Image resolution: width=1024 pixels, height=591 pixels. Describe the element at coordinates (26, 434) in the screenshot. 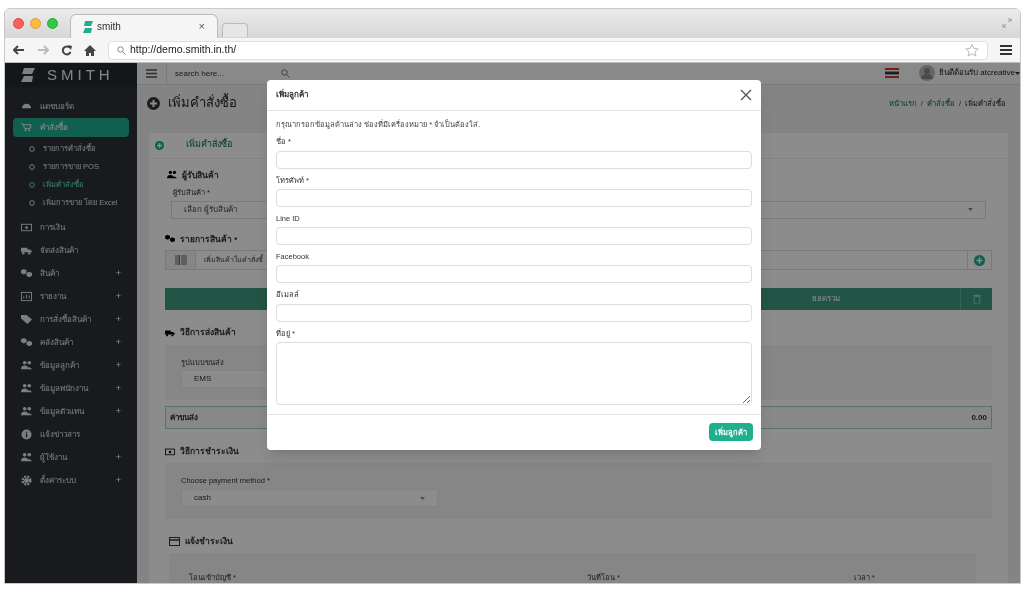

I see `info-icon` at that location.